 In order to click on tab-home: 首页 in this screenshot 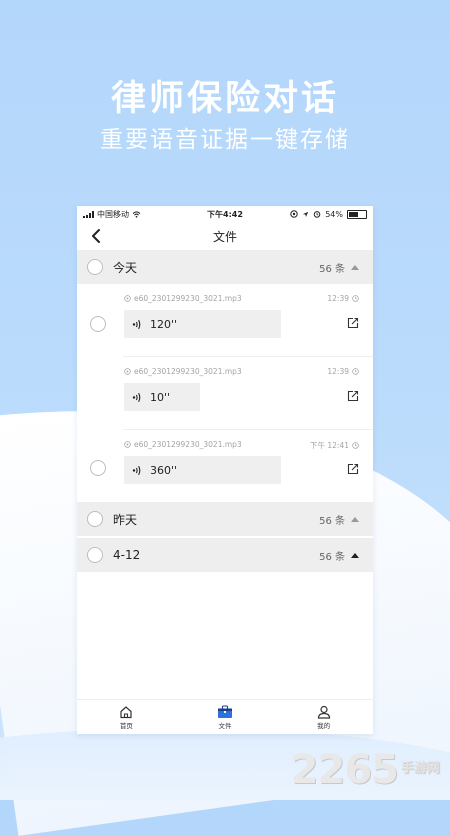, I will do `click(126, 717)`.